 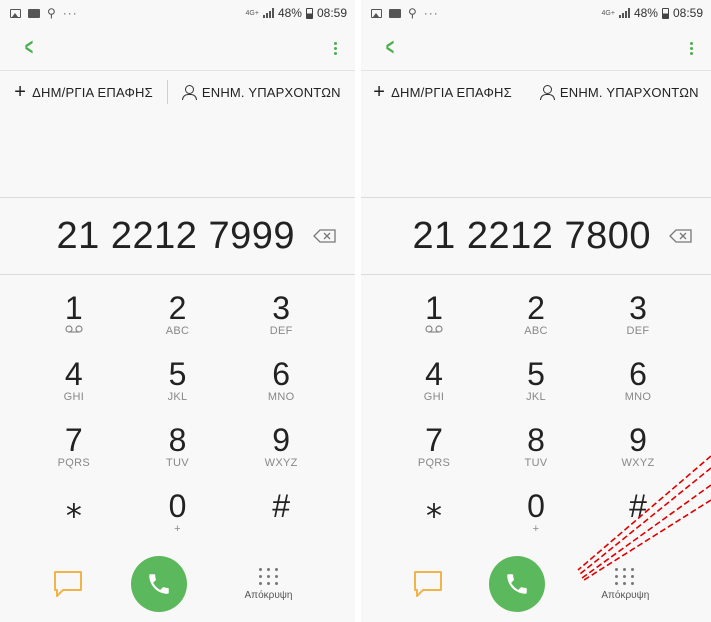 I want to click on dialed-number: 21 2212 7800, so click(x=532, y=236).